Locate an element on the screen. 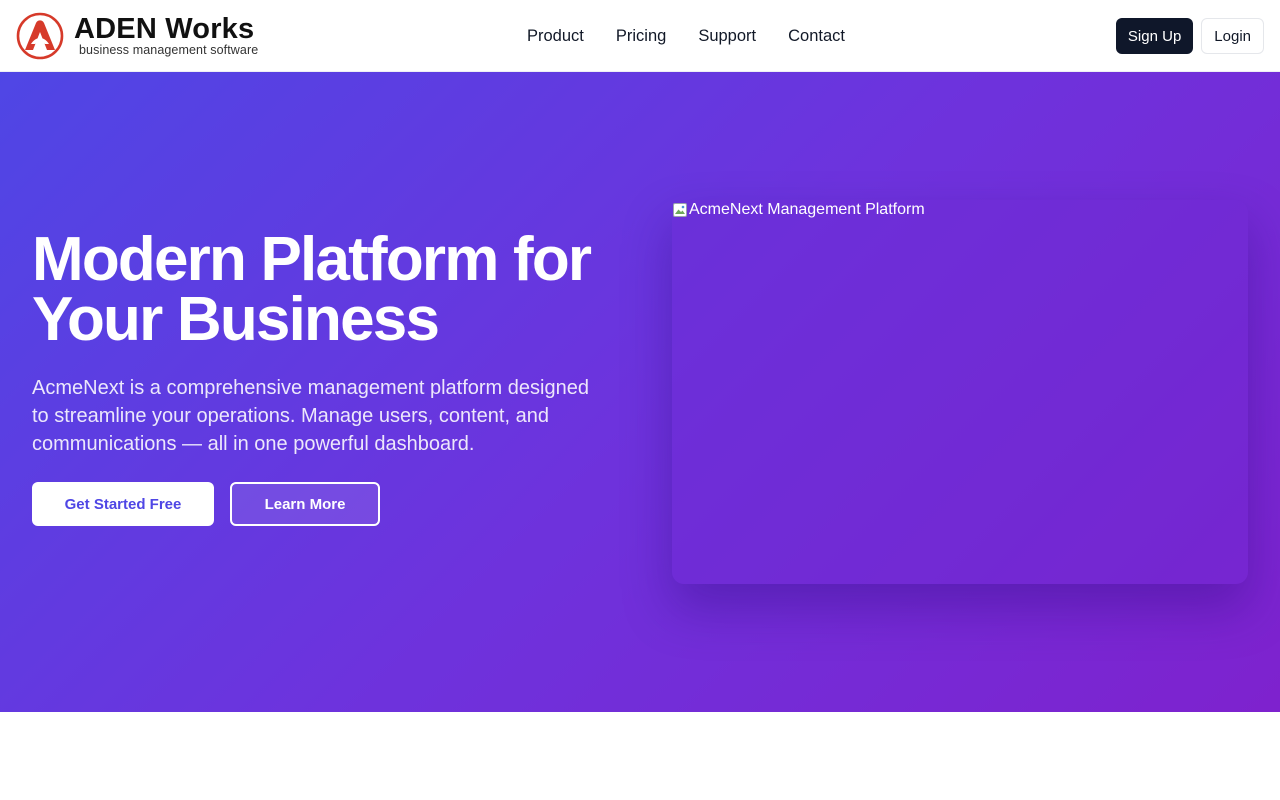 The width and height of the screenshot is (1280, 800). learn-more-button: Learn More is located at coordinates (305, 504).